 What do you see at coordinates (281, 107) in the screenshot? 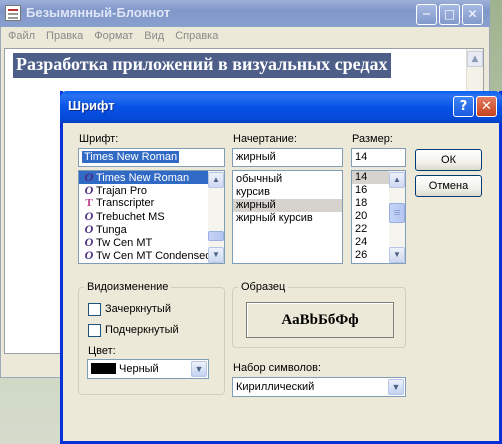
I see `font-dialog-titlebar: Шрифт ? ✕` at bounding box center [281, 107].